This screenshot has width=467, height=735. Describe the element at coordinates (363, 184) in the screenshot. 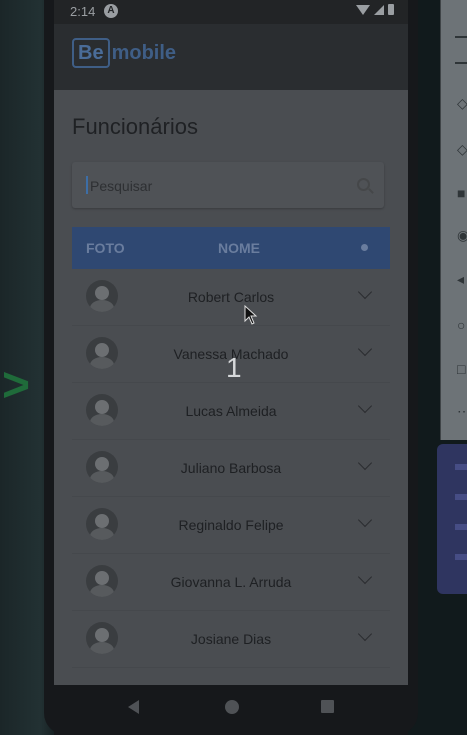

I see `search-icon` at that location.